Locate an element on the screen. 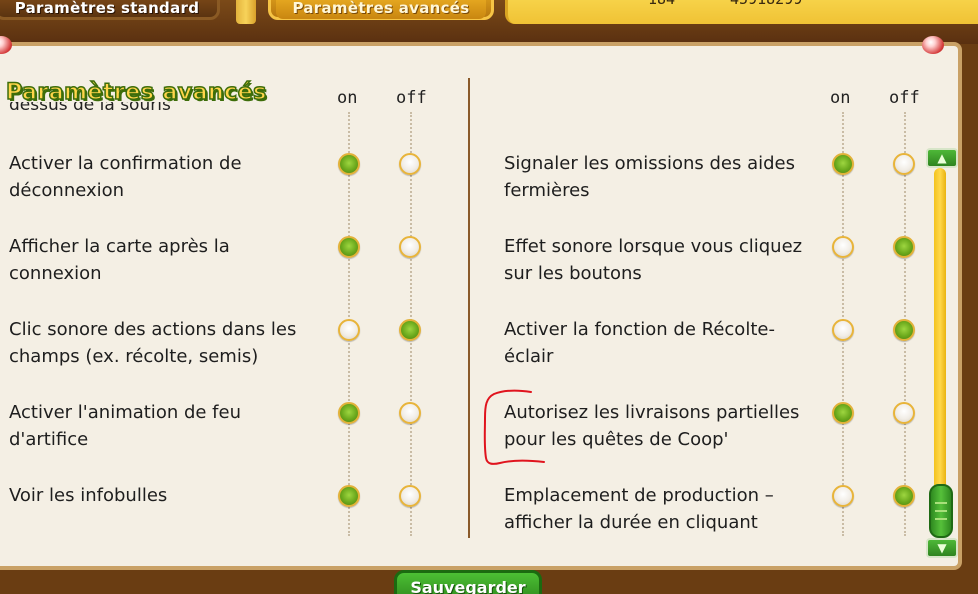 This screenshot has height=594, width=978. scrollbar-track is located at coordinates (940, 331).